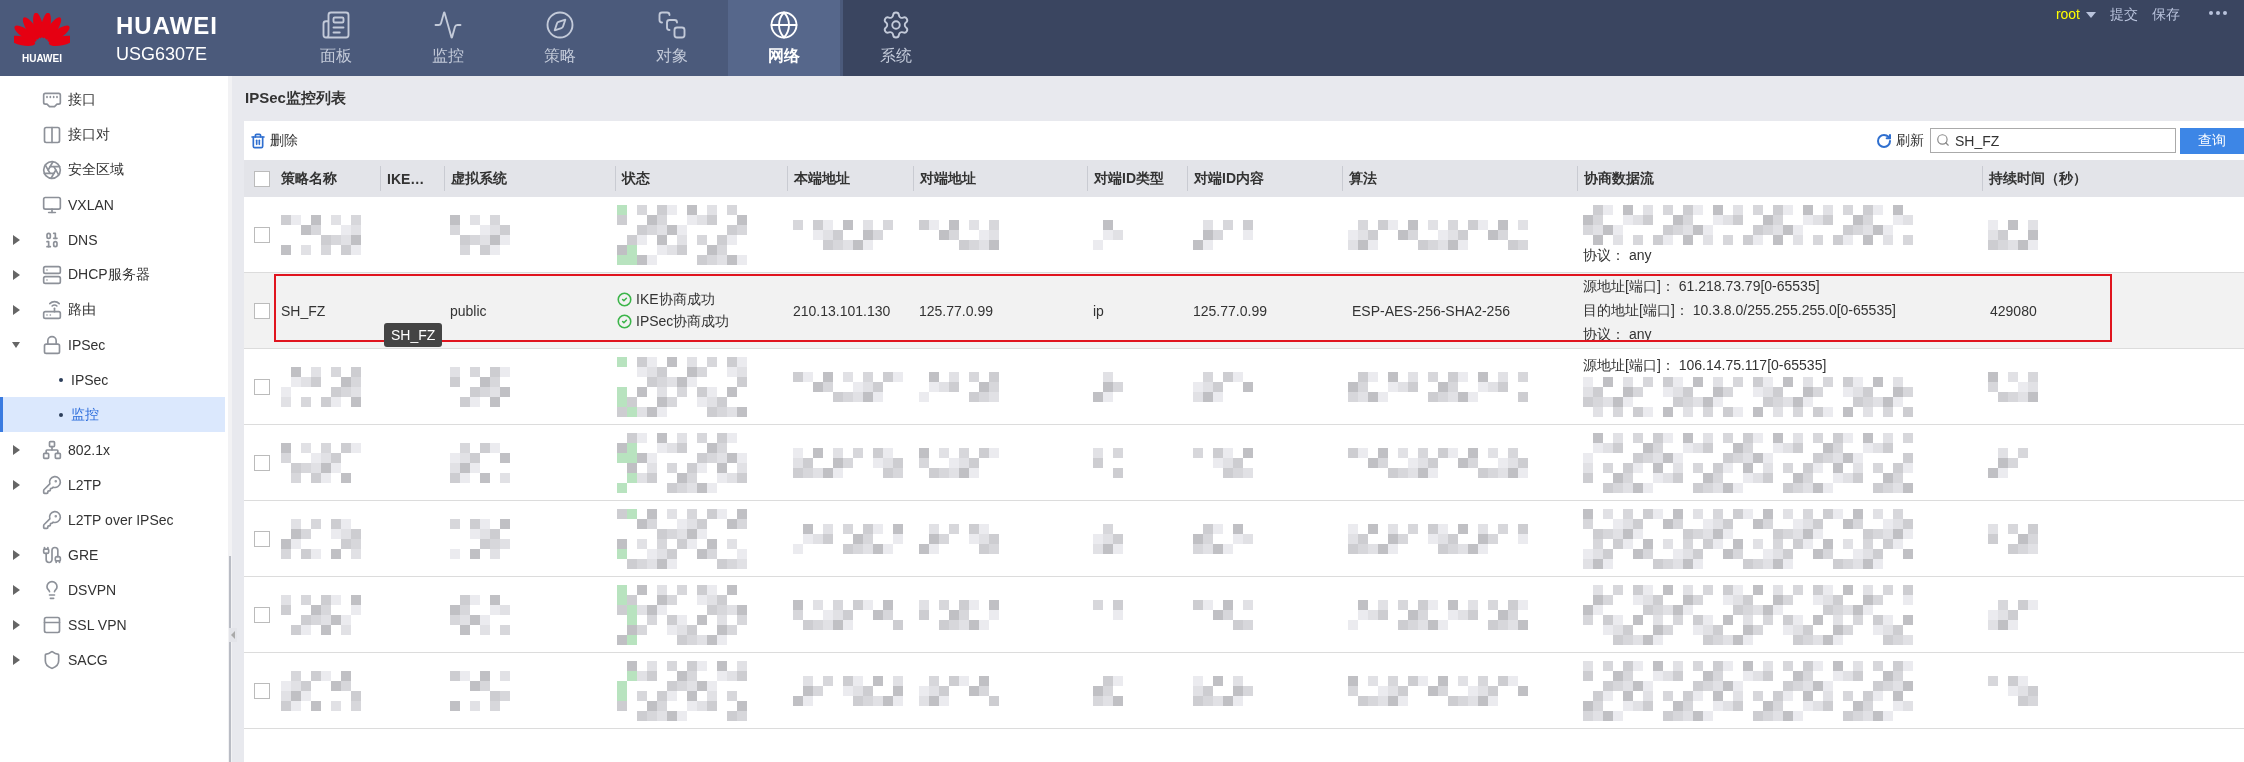 The height and width of the screenshot is (762, 2244). I want to click on panel-icon, so click(52, 624).